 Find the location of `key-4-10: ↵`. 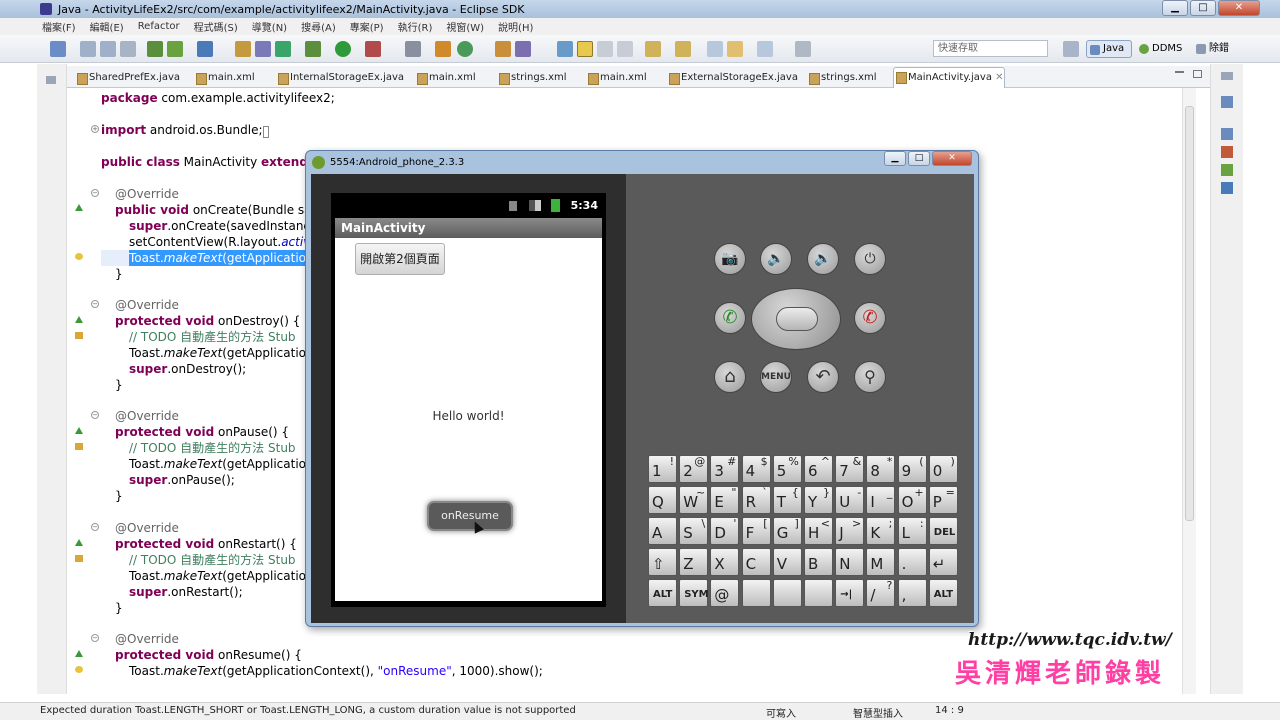

key-4-10: ↵ is located at coordinates (943, 562).